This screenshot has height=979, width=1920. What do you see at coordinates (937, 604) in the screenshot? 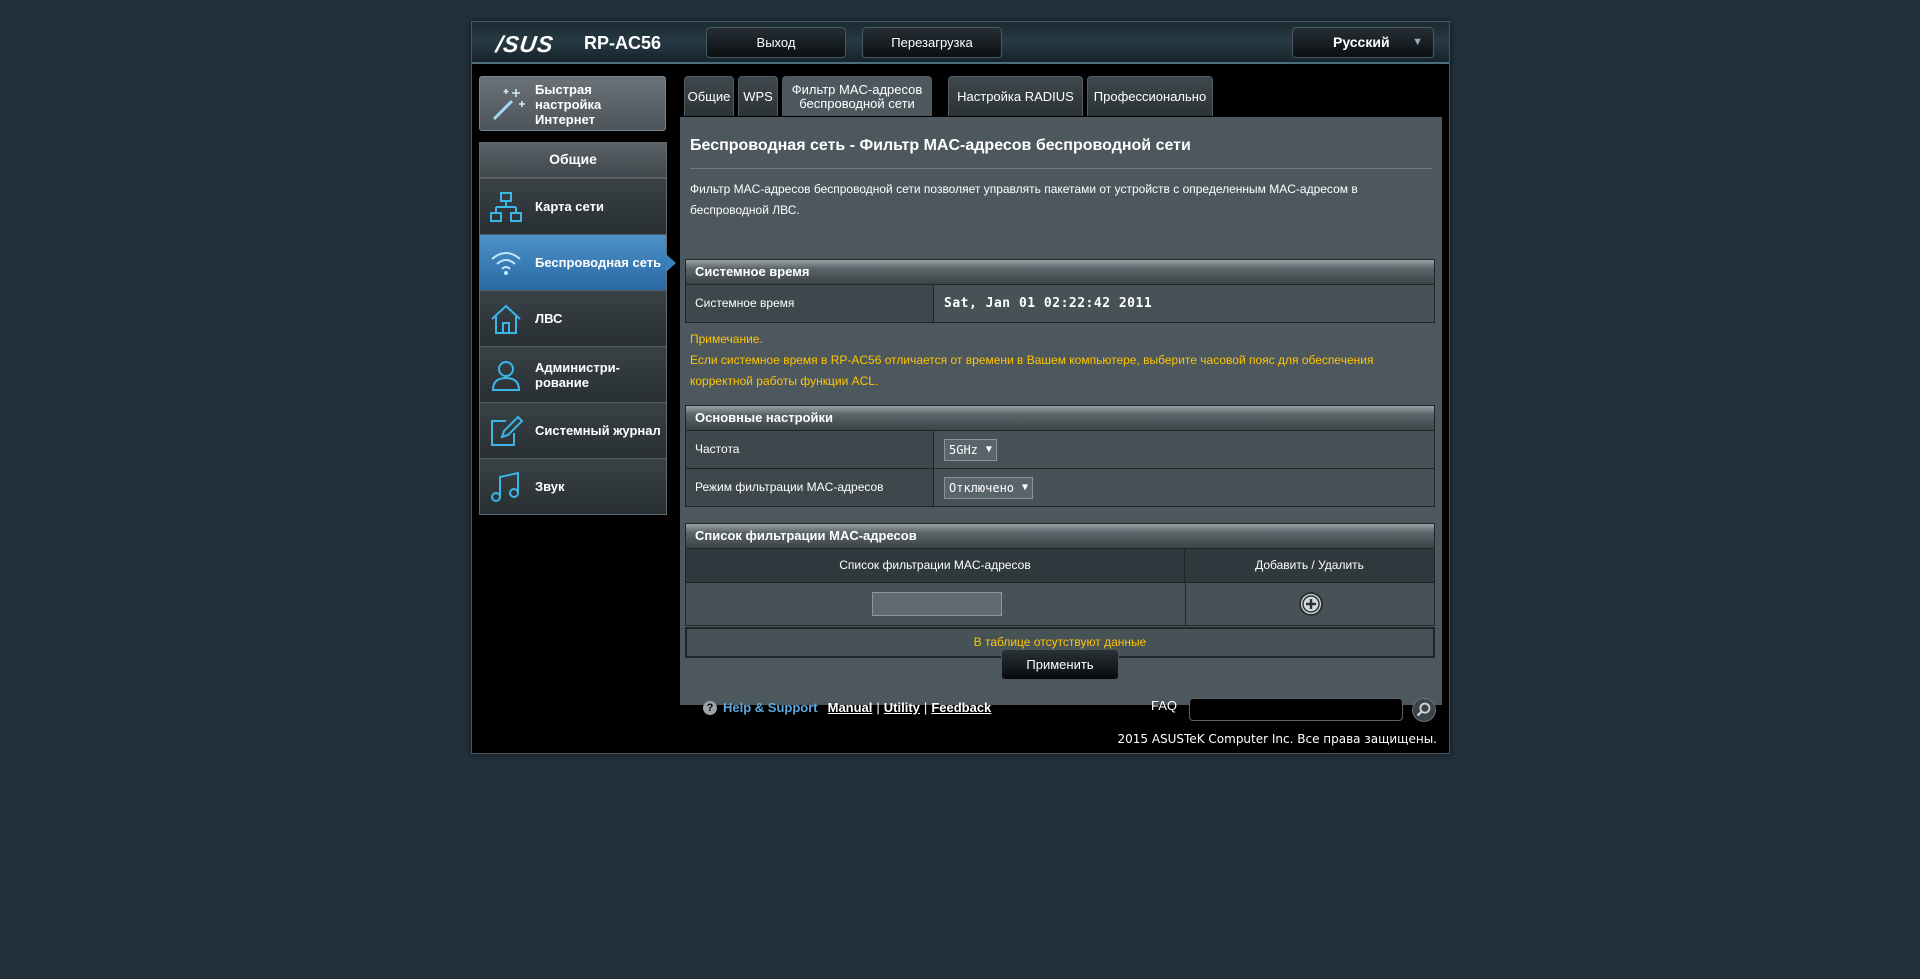
I see `mac-address-input` at bounding box center [937, 604].